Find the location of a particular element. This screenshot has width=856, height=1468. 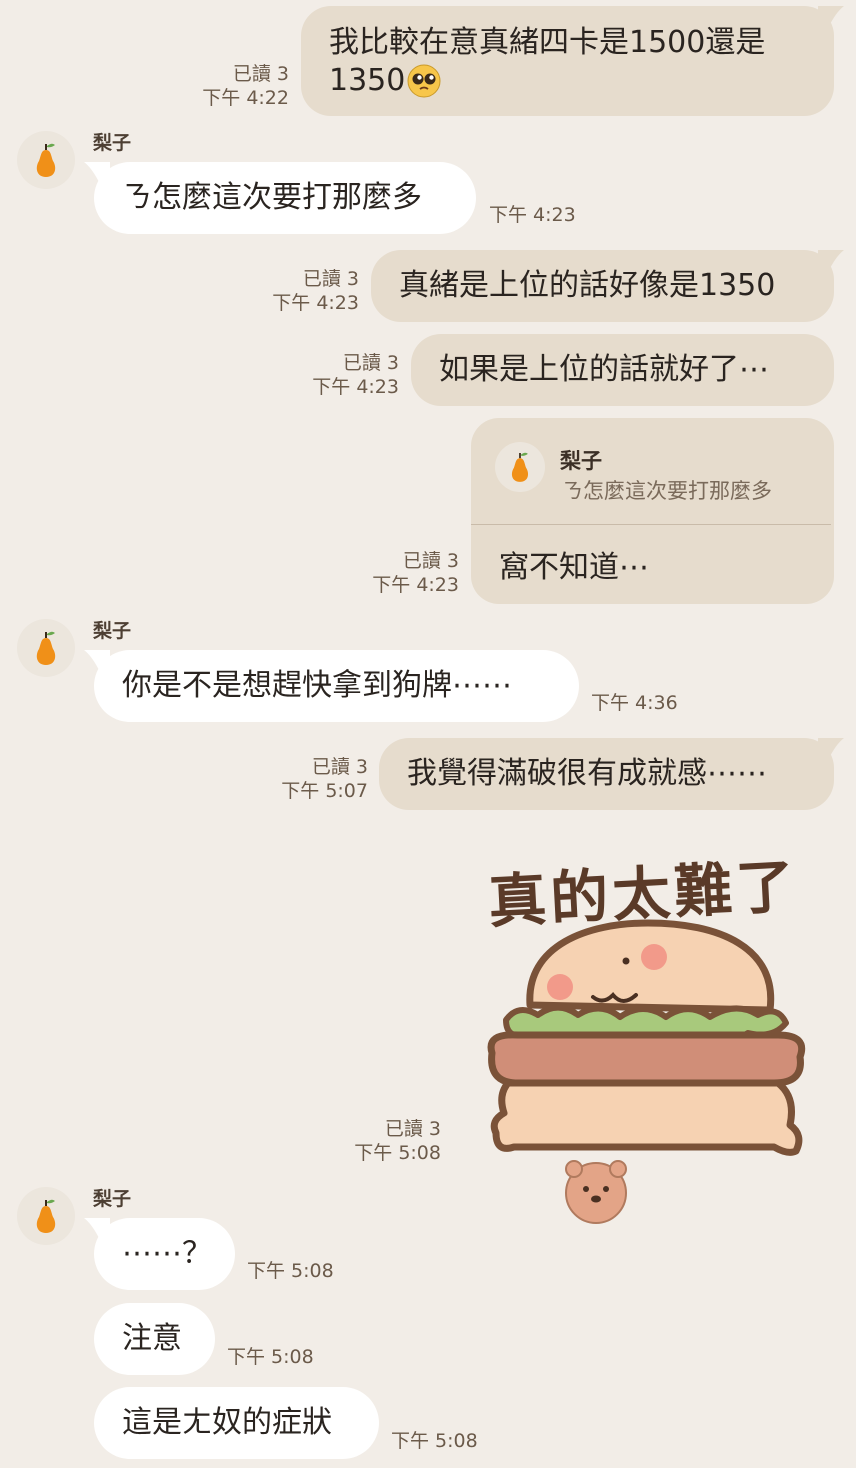

message-bubble-sent: 我比較在意真緒四卡是1500還是 1350 is located at coordinates (567, 61).